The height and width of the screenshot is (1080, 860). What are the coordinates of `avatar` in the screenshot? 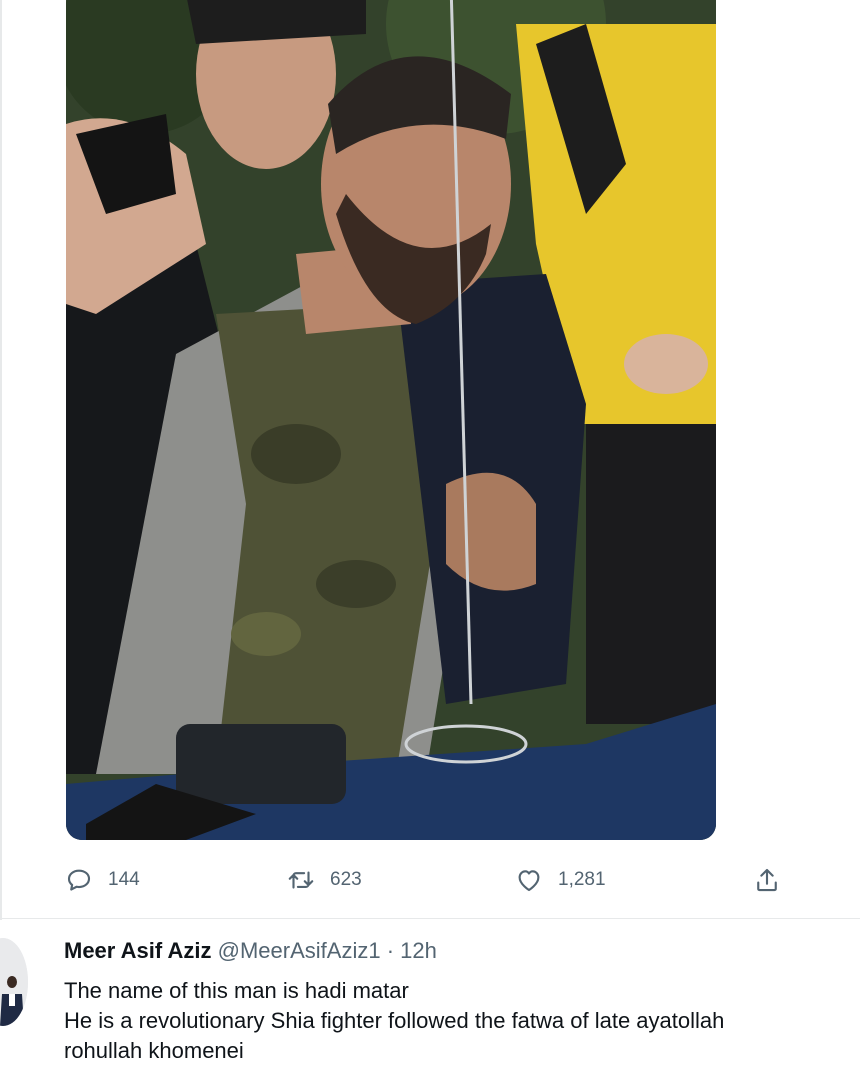 It's located at (14, 982).